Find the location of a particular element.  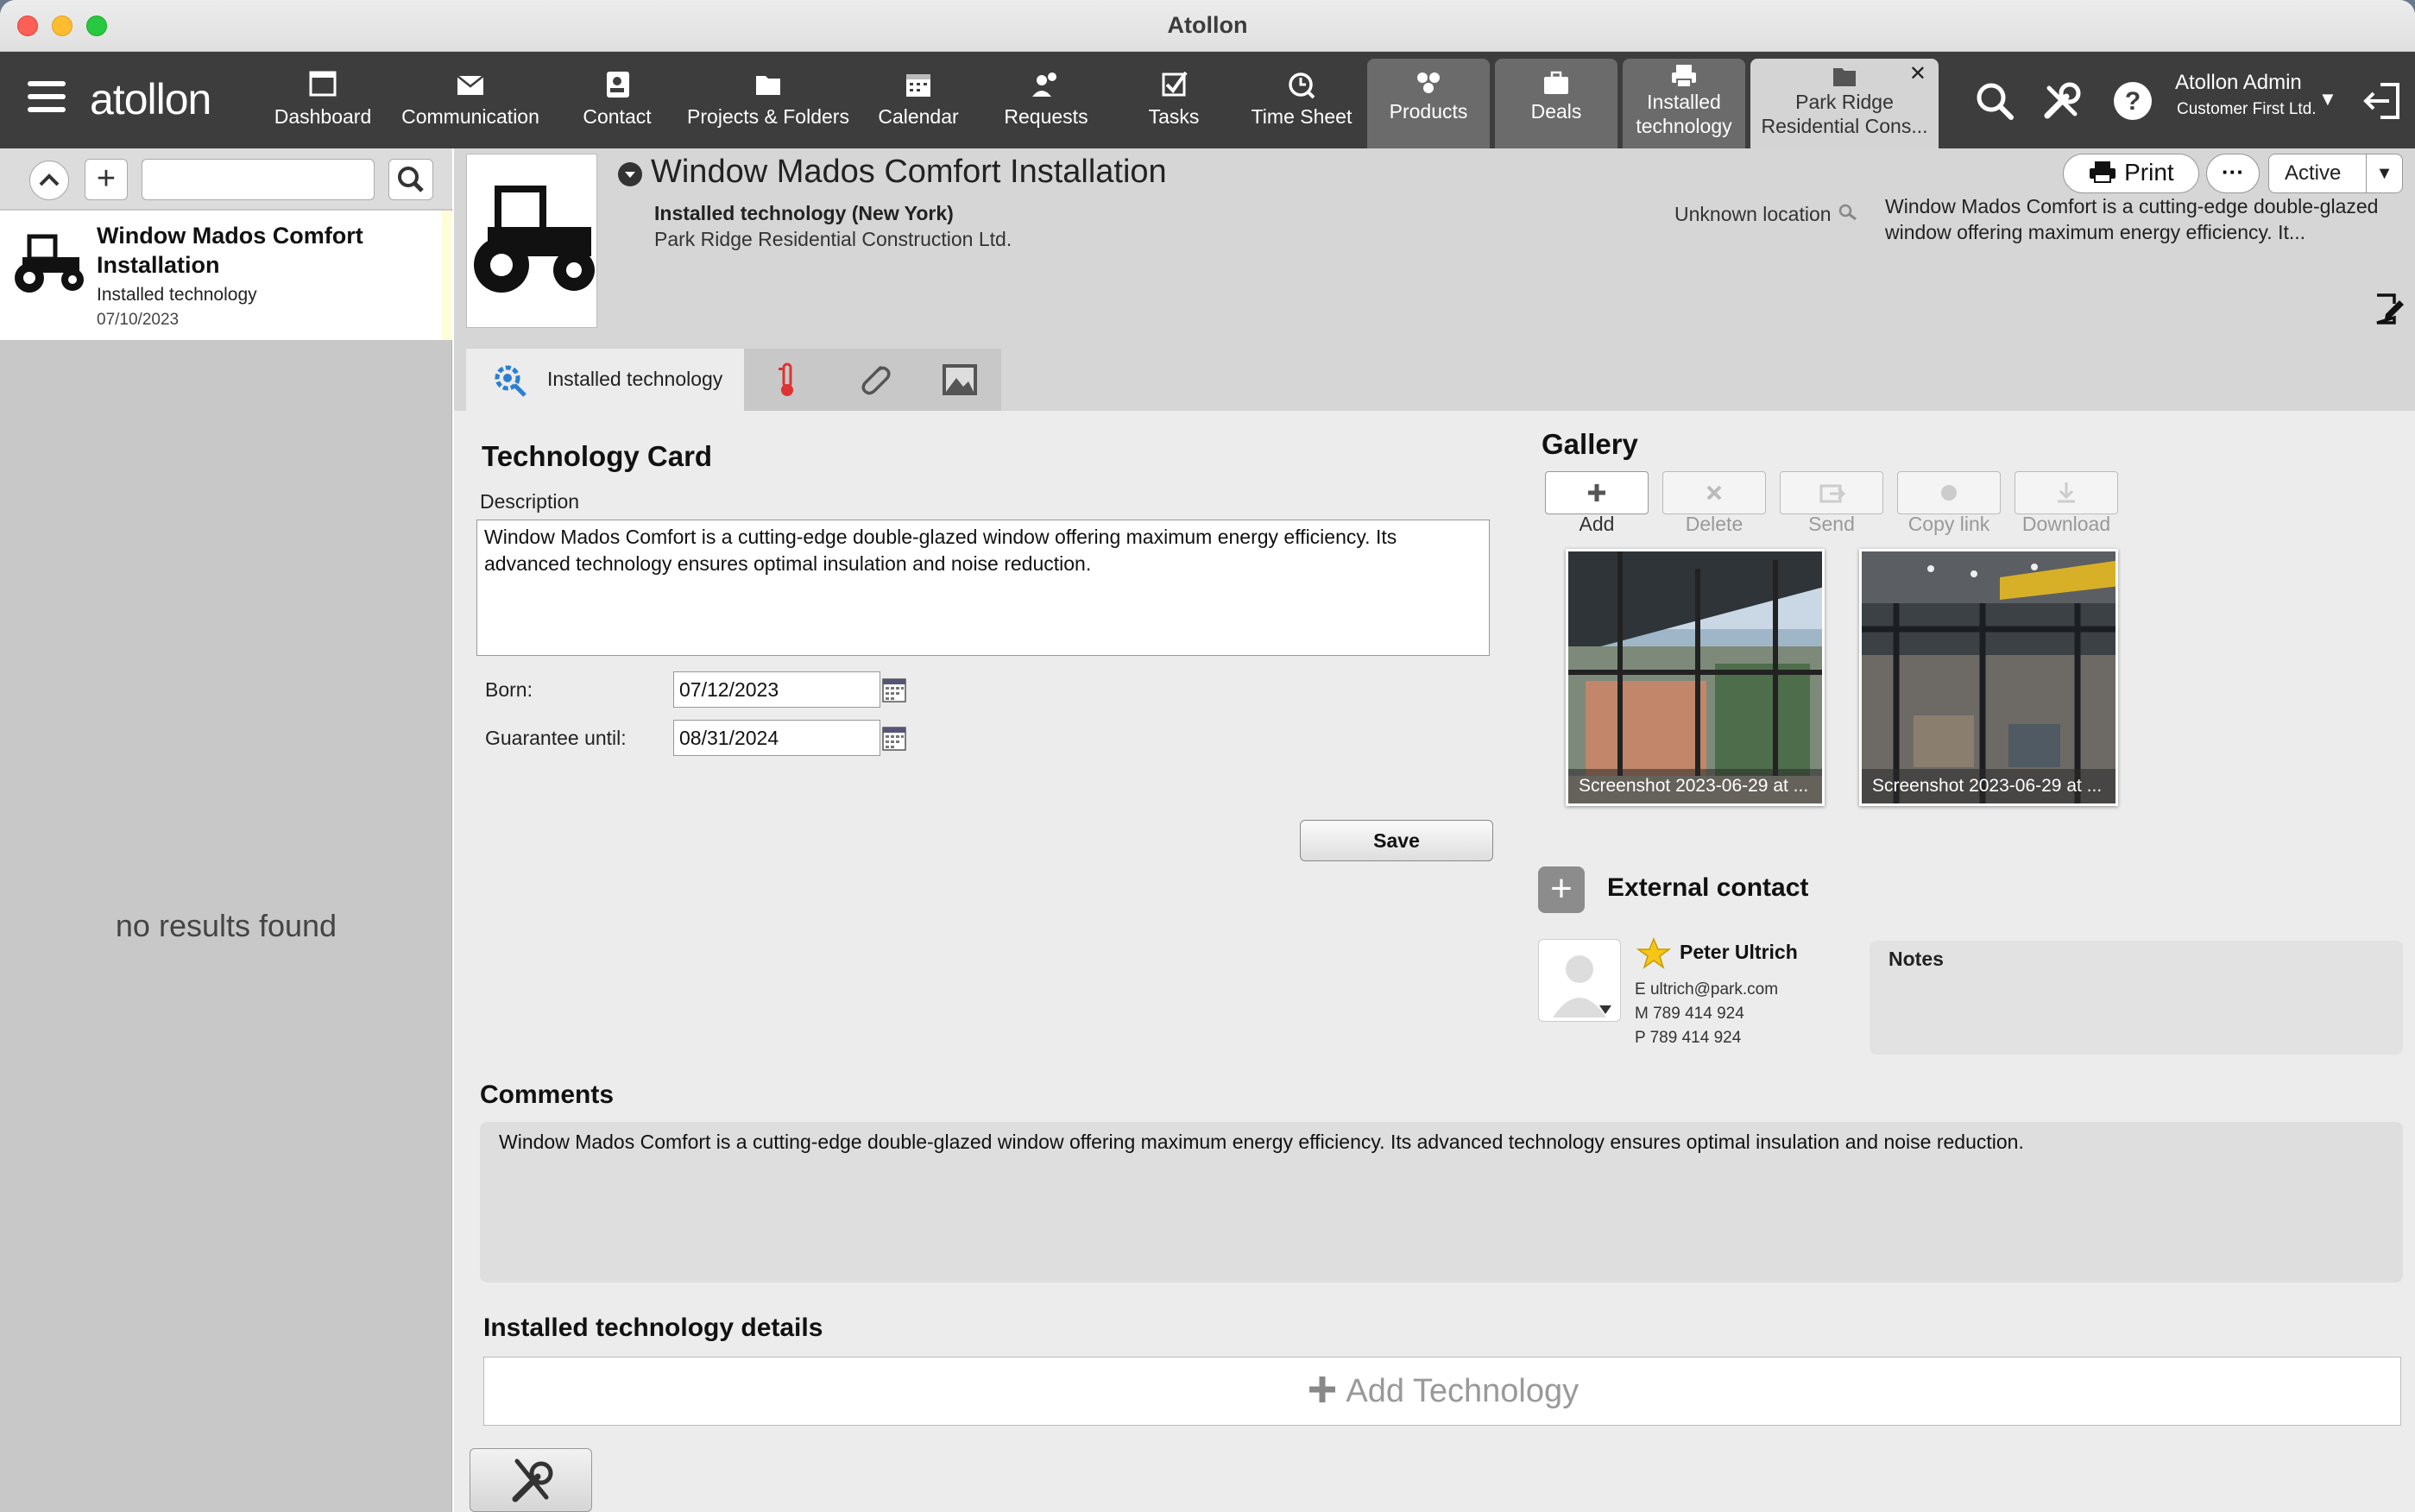

checkbox-icon is located at coordinates (1175, 84).